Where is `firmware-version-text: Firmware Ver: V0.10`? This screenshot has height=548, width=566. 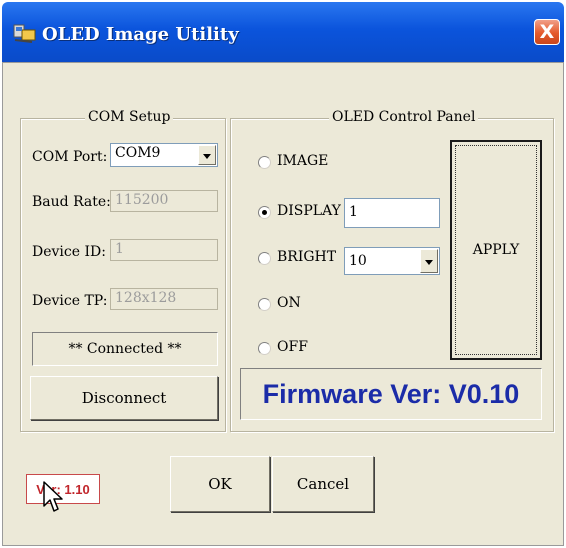
firmware-version-text: Firmware Ver: V0.10 is located at coordinates (391, 393).